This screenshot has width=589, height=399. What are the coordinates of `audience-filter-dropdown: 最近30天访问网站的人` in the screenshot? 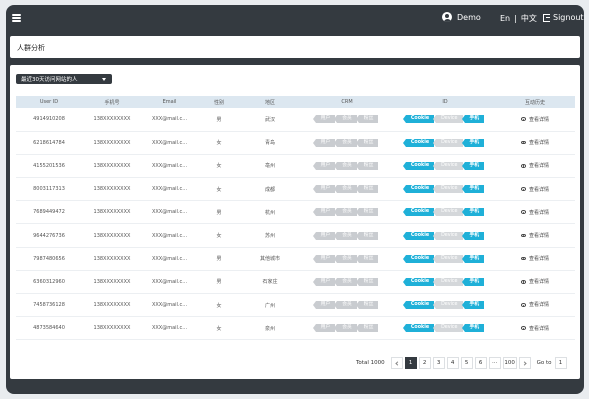 It's located at (64, 79).